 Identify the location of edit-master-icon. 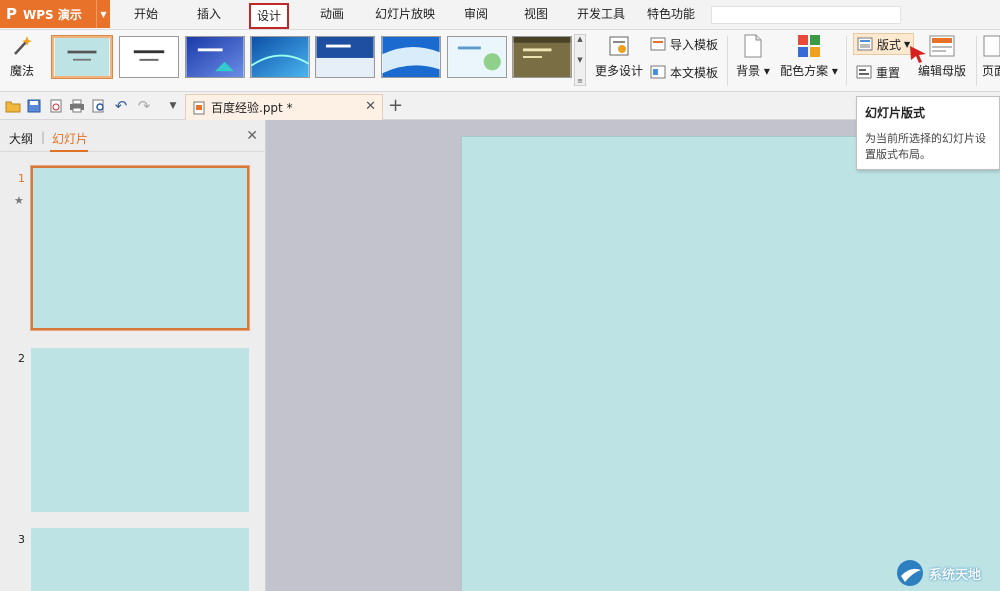
(942, 46).